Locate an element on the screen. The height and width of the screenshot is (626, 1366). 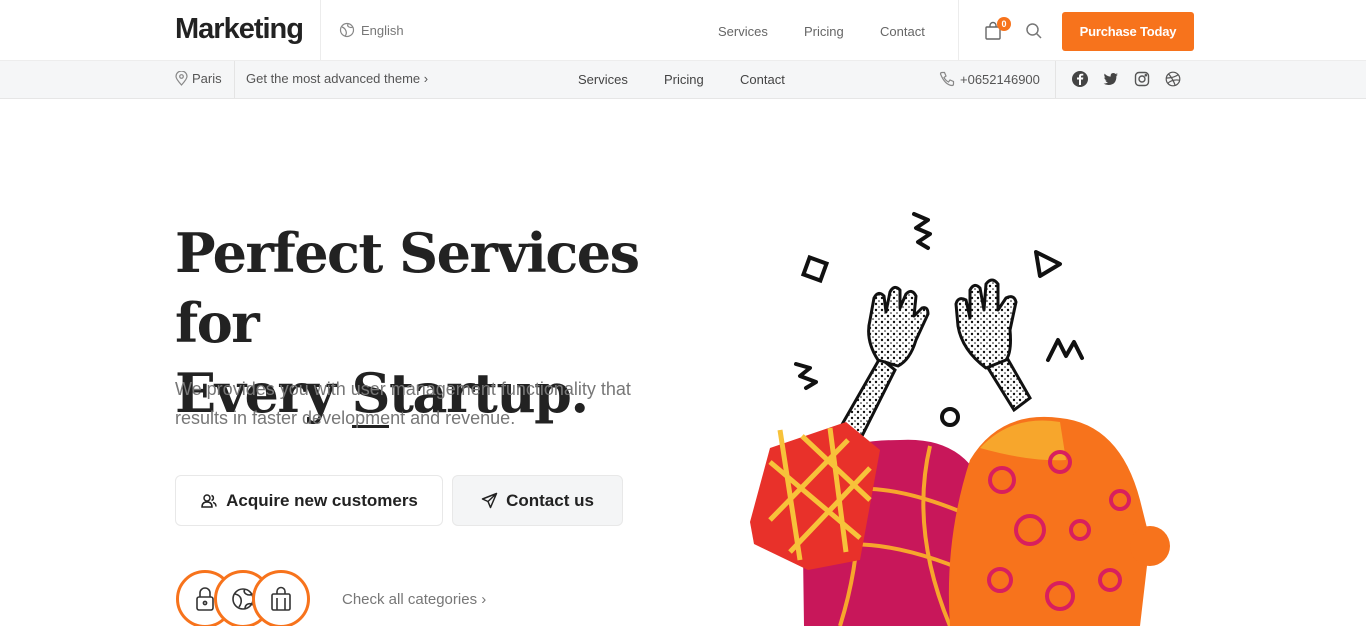
acquire-customers-label: Acquire new customers is located at coordinates (322, 500).